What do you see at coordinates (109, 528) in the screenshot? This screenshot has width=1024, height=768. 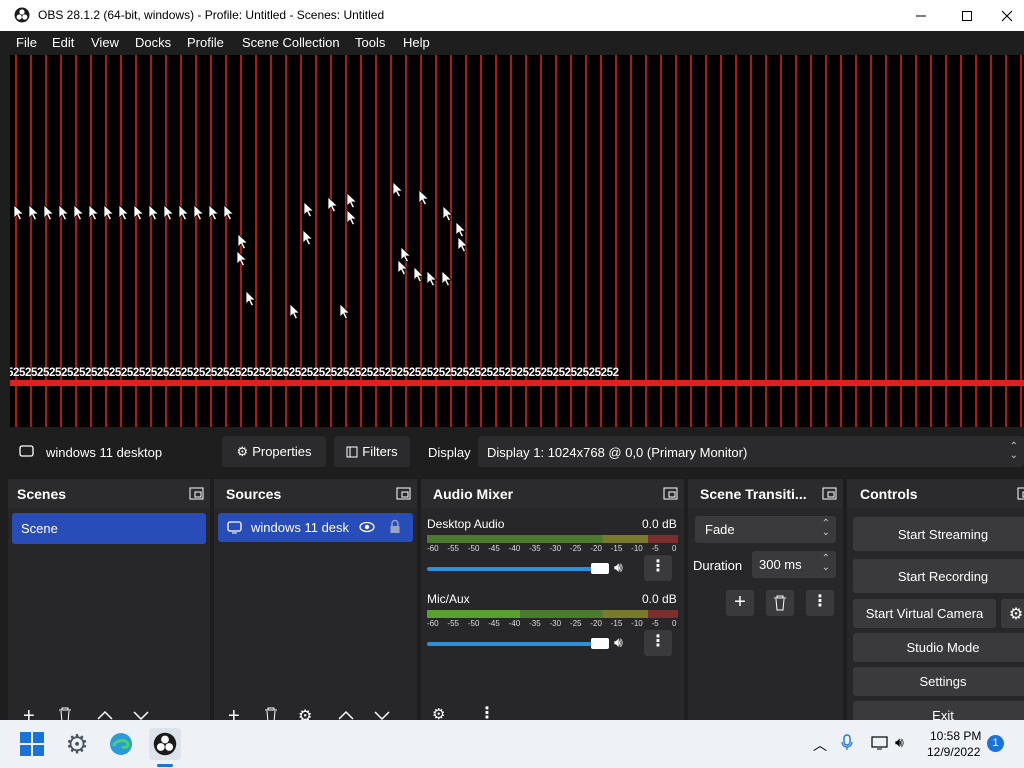 I see `scene-item: Scene` at bounding box center [109, 528].